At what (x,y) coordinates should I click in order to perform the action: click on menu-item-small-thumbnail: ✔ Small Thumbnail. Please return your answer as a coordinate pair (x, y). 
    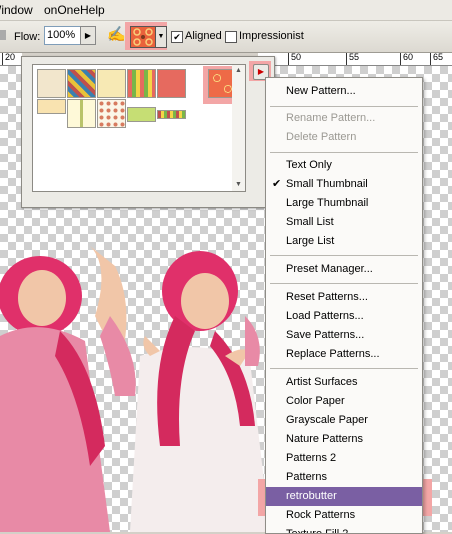
    Looking at the image, I should click on (344, 184).